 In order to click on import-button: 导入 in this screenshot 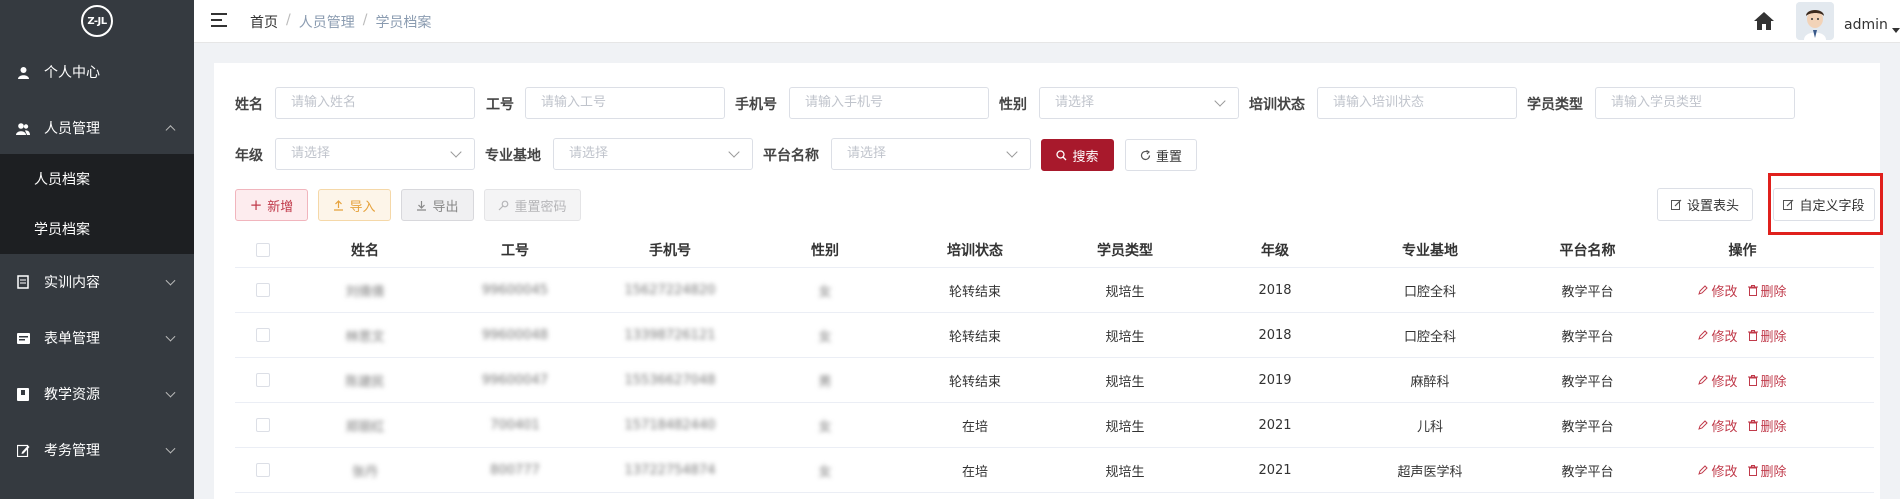, I will do `click(354, 205)`.